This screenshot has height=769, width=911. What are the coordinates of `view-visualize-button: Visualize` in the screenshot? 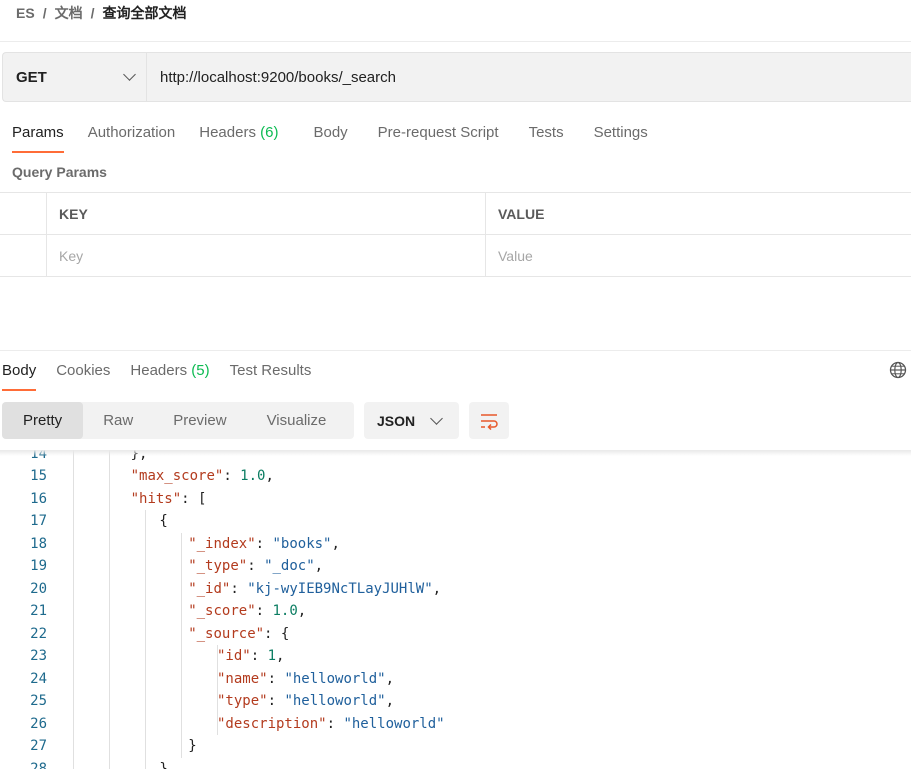 It's located at (297, 420).